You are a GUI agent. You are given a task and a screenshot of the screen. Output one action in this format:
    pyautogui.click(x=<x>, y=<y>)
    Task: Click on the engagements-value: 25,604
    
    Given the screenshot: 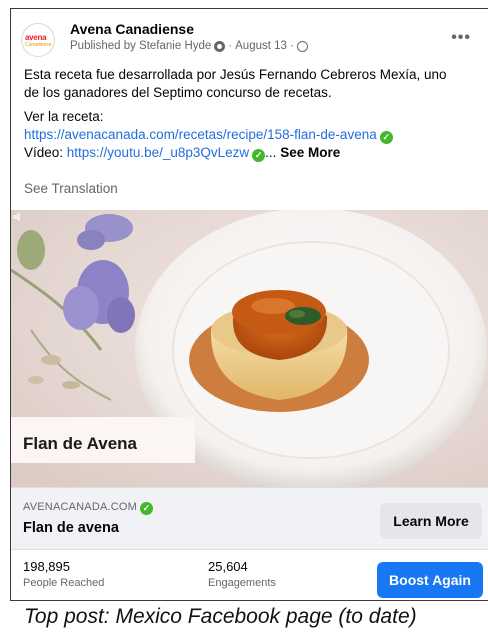 What is the action you would take?
    pyautogui.click(x=228, y=566)
    